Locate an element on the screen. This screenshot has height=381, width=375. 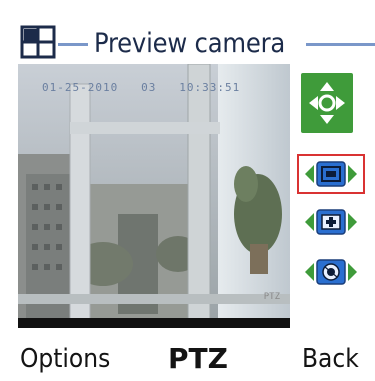
osd-timestamp: 01-25-2010 03 10:33:51 is located at coordinates (141, 87).